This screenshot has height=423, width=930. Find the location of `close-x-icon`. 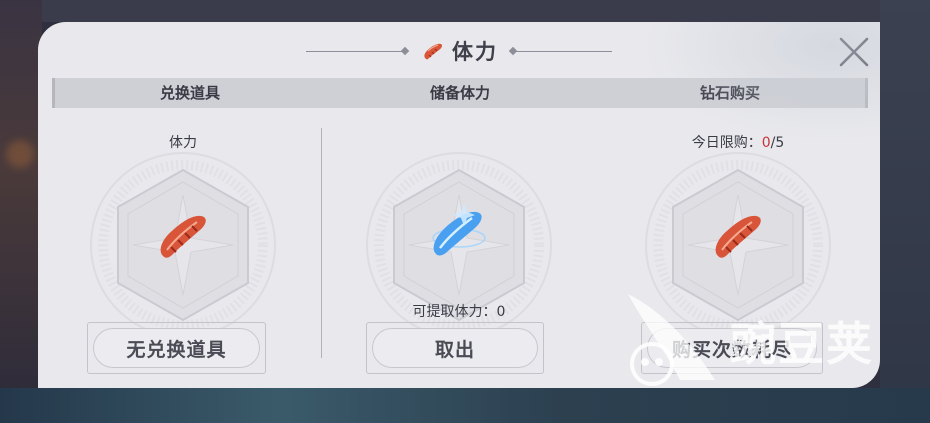

close-x-icon is located at coordinates (854, 52).